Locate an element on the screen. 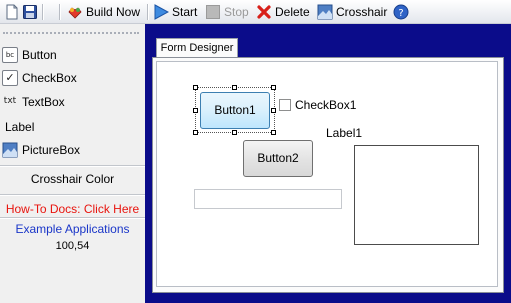 The height and width of the screenshot is (303, 511). new-document-icon is located at coordinates (12, 12).